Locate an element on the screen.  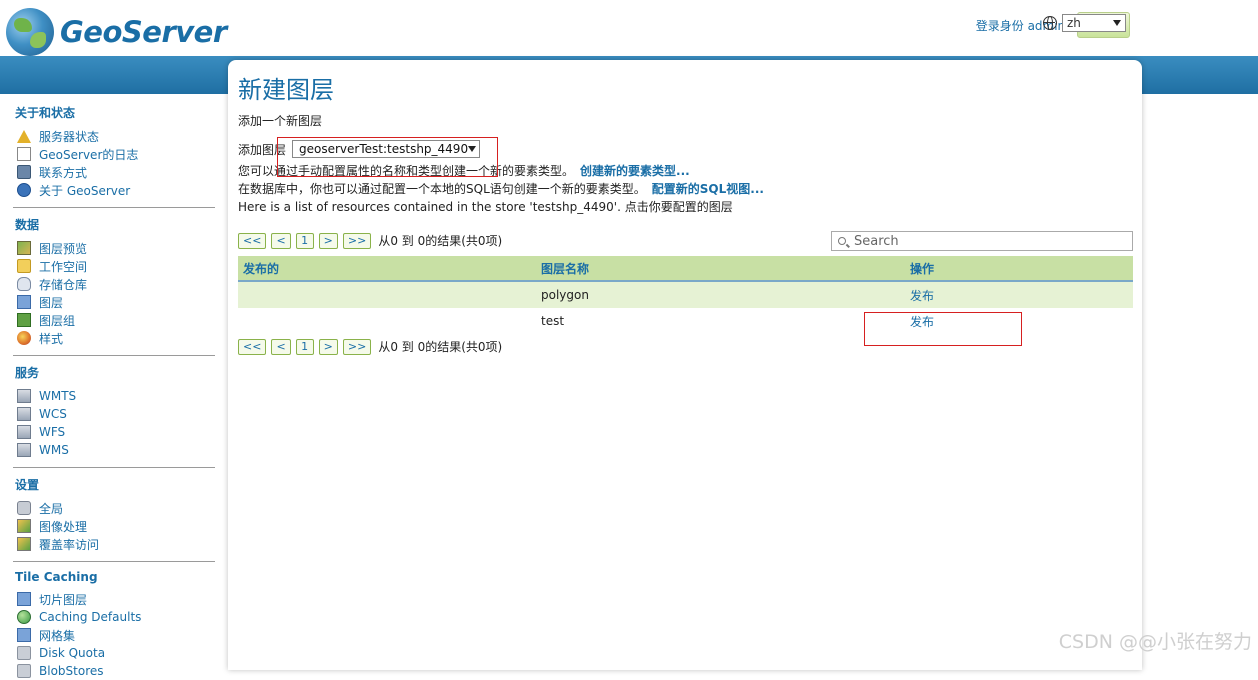
nav-section-title: 设置 is located at coordinates (27, 485).